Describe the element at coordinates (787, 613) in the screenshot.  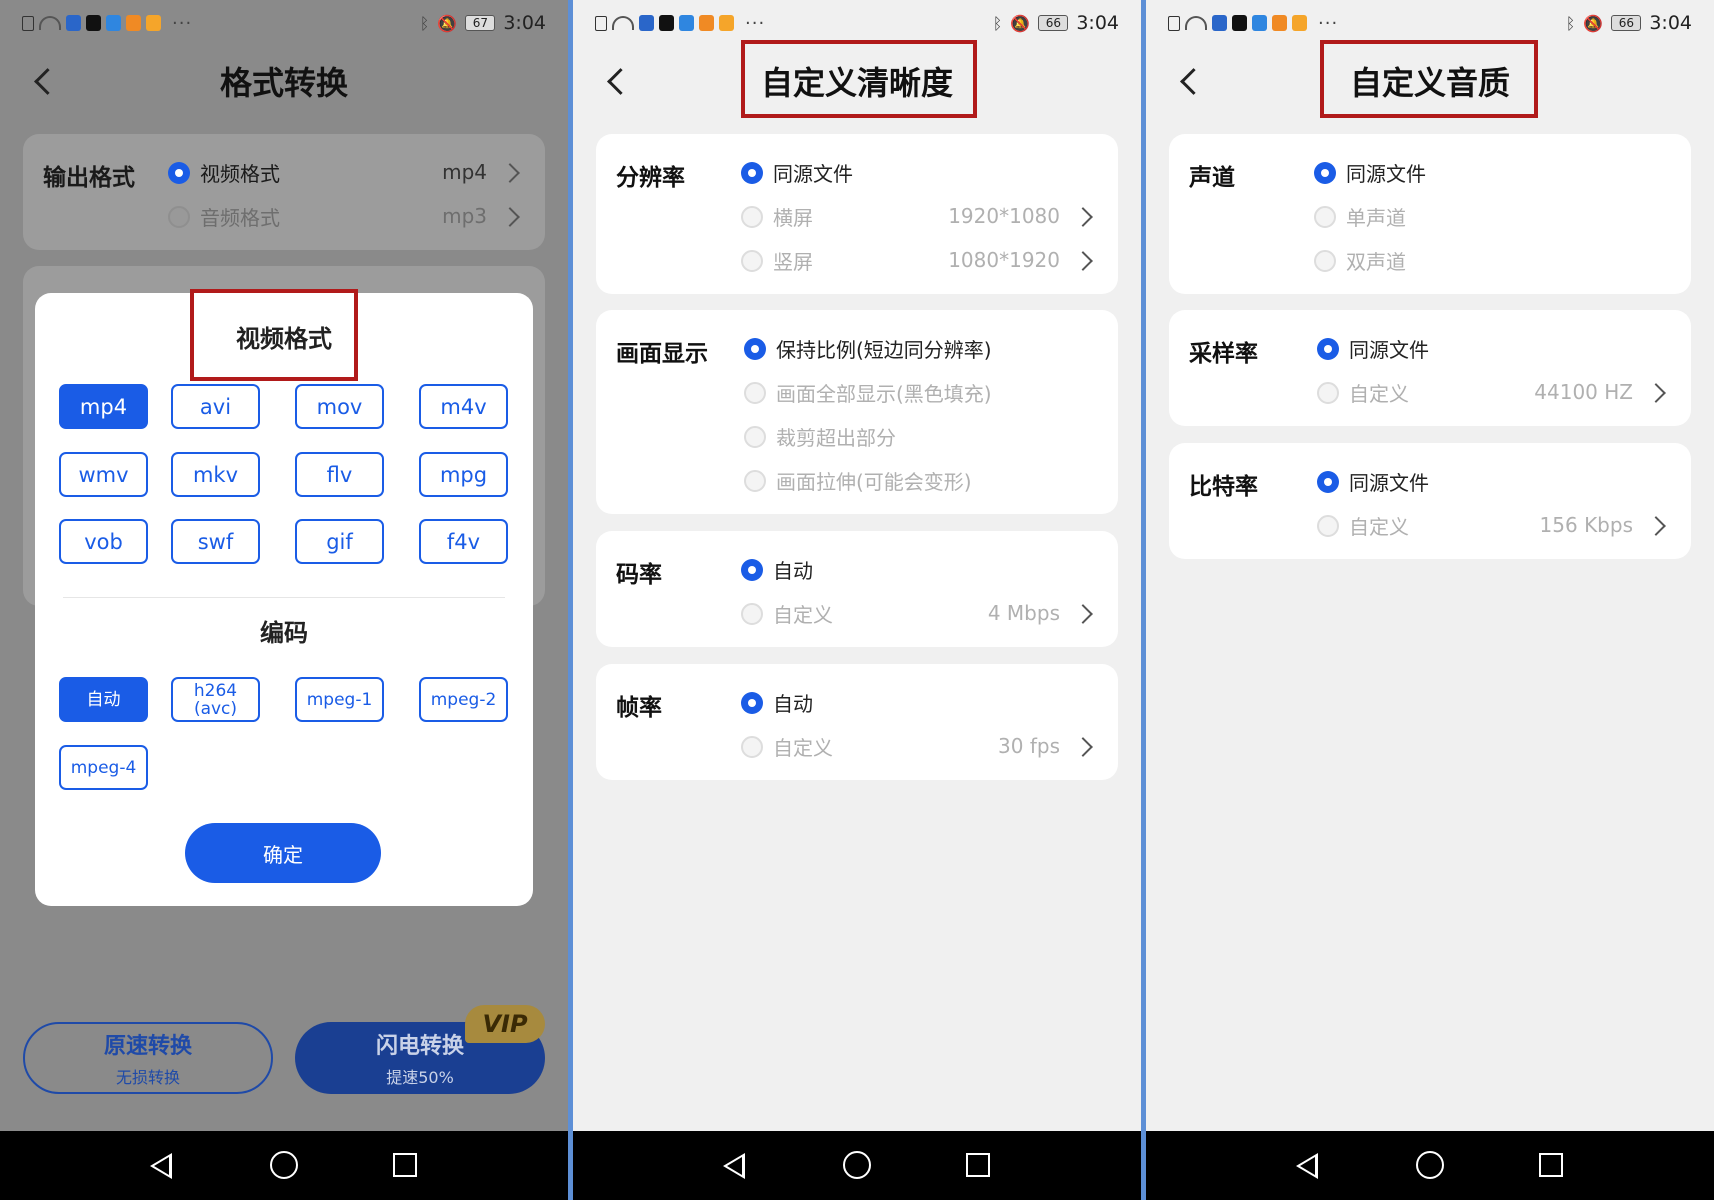
I see `bitrate-option-custom: 自定义` at that location.